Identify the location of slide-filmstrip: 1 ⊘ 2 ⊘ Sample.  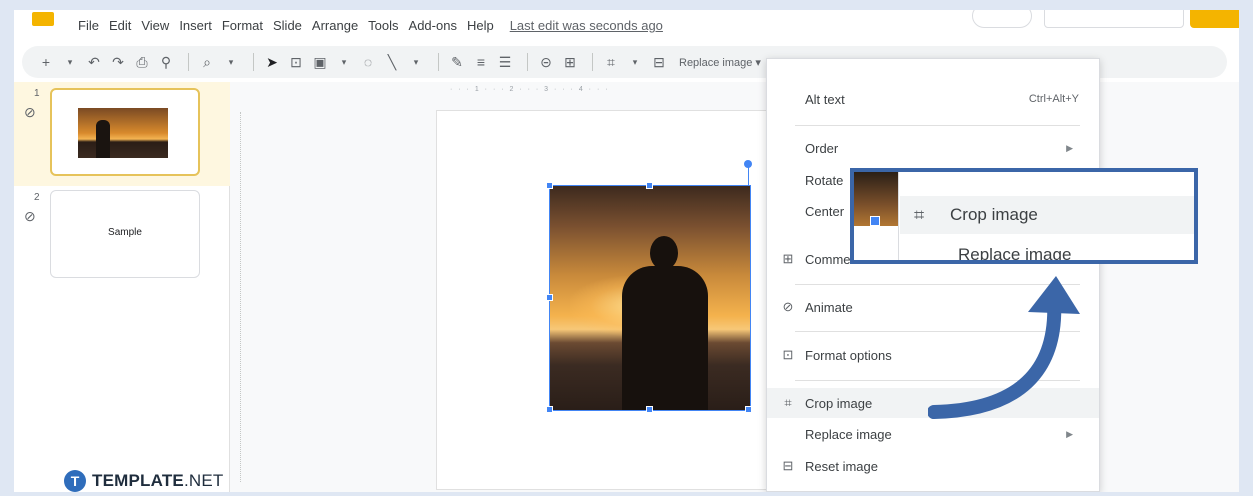
(122, 287).